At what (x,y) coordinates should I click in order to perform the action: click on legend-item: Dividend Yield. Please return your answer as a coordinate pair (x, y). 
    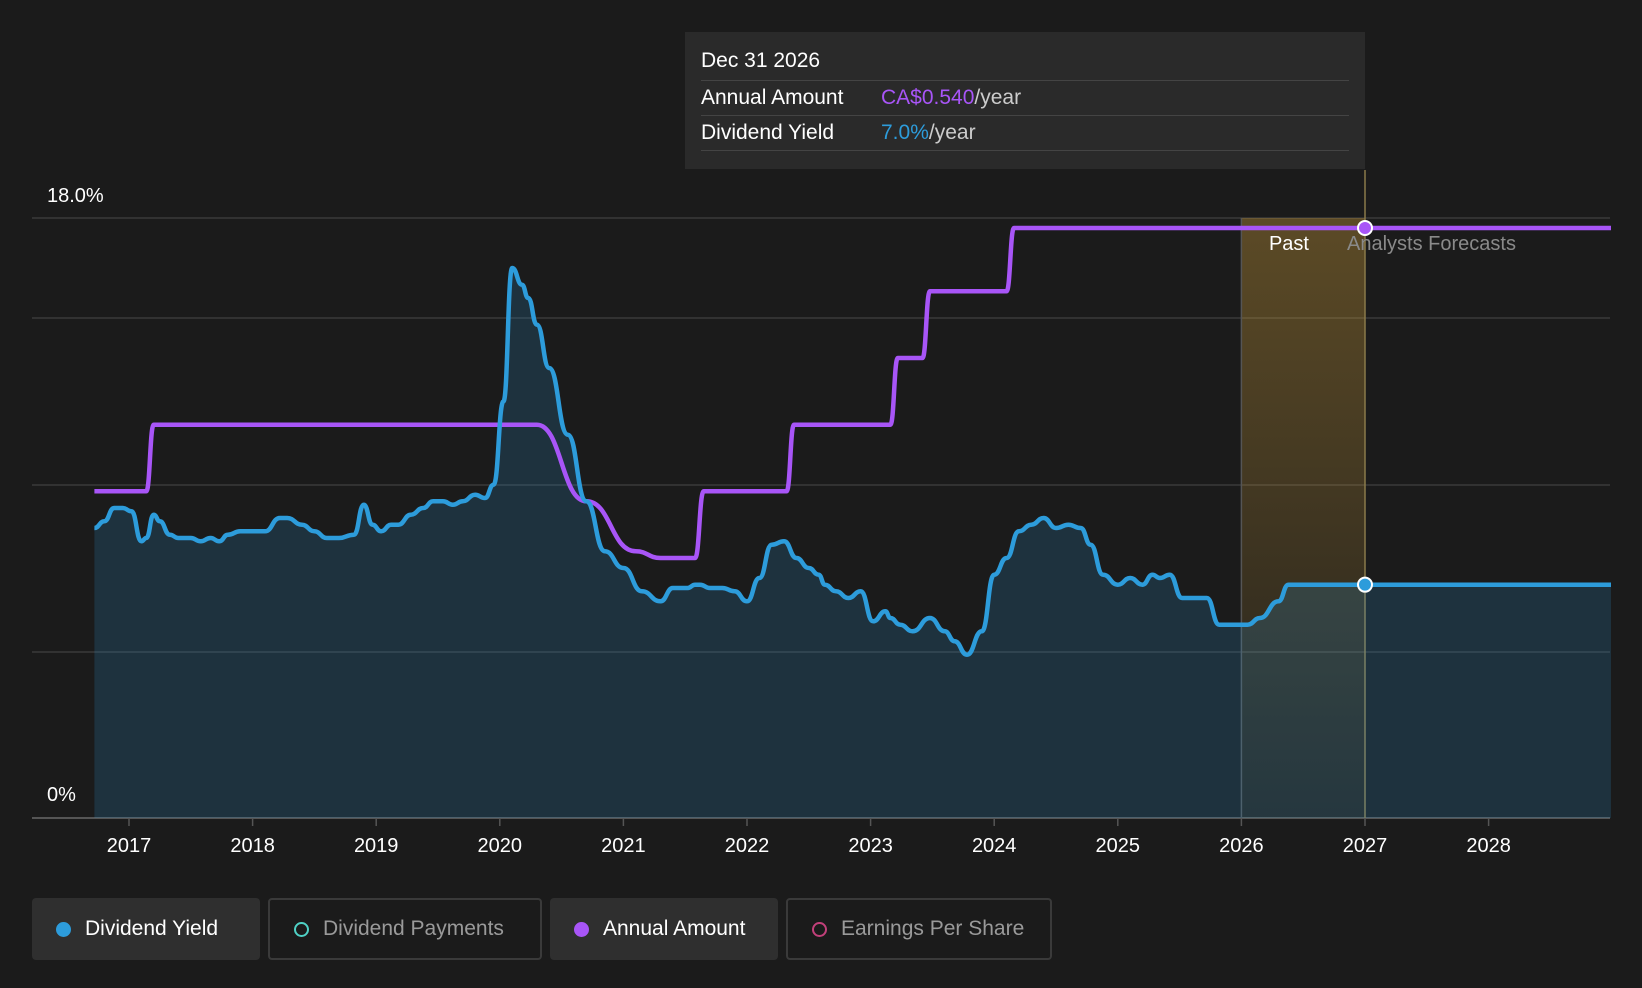
    Looking at the image, I should click on (146, 929).